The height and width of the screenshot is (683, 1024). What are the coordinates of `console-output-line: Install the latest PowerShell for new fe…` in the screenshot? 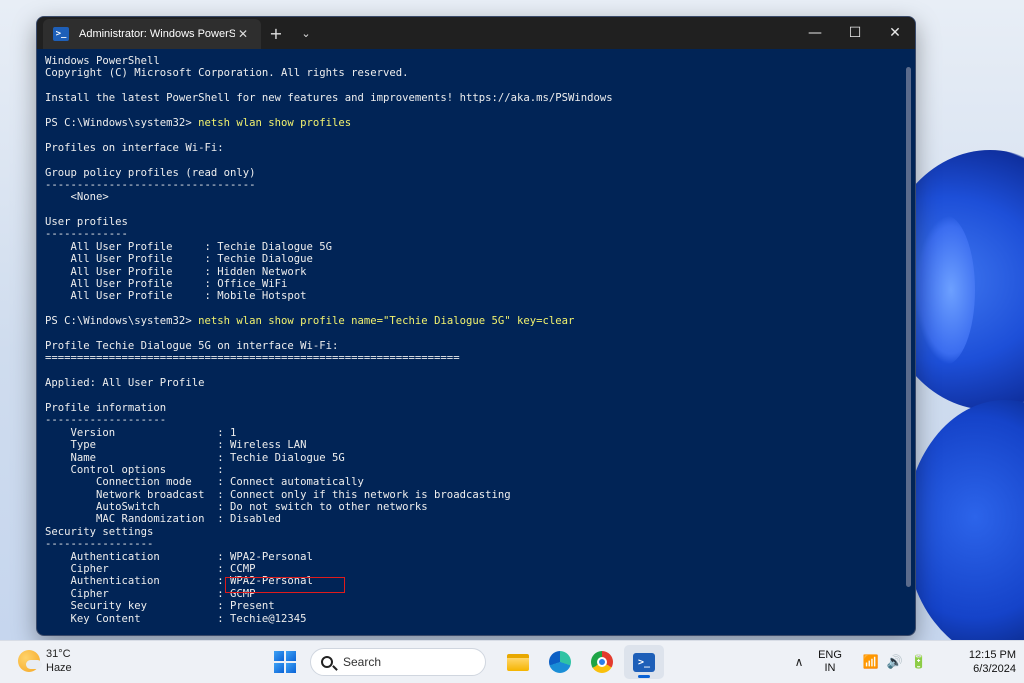 It's located at (329, 98).